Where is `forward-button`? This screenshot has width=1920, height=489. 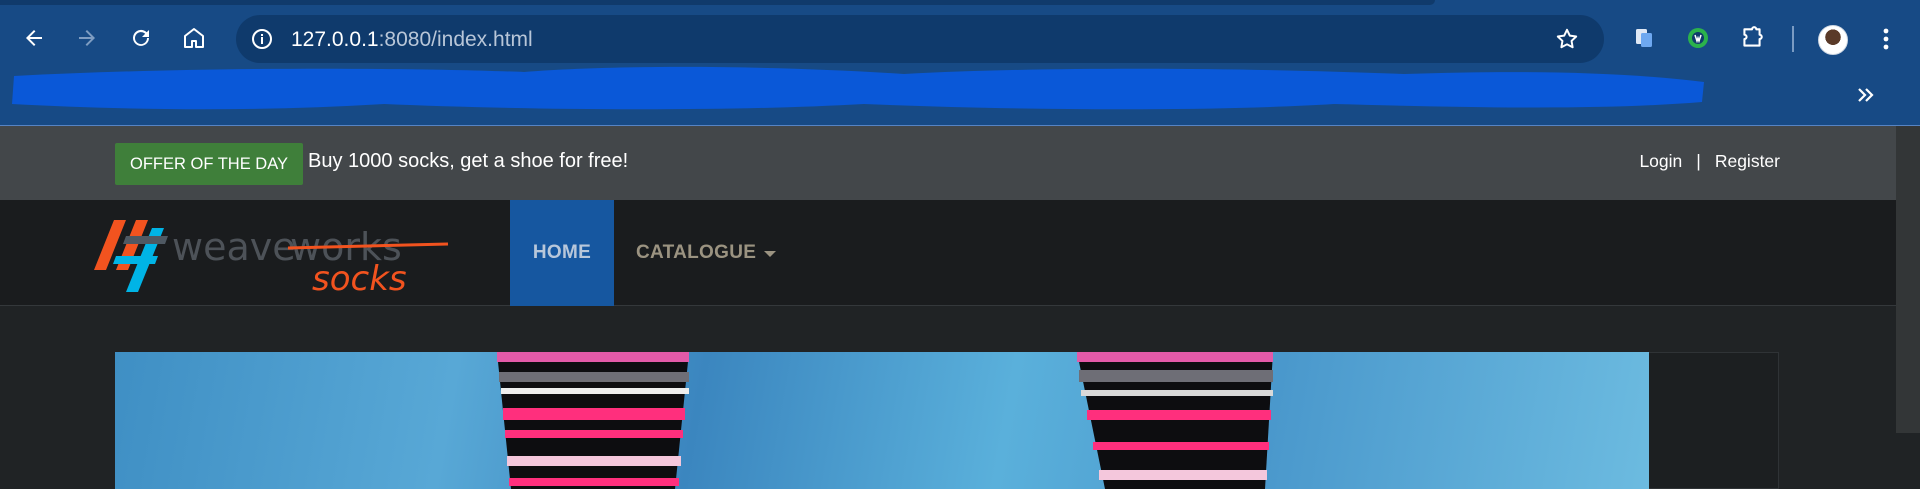
forward-button is located at coordinates (87, 38).